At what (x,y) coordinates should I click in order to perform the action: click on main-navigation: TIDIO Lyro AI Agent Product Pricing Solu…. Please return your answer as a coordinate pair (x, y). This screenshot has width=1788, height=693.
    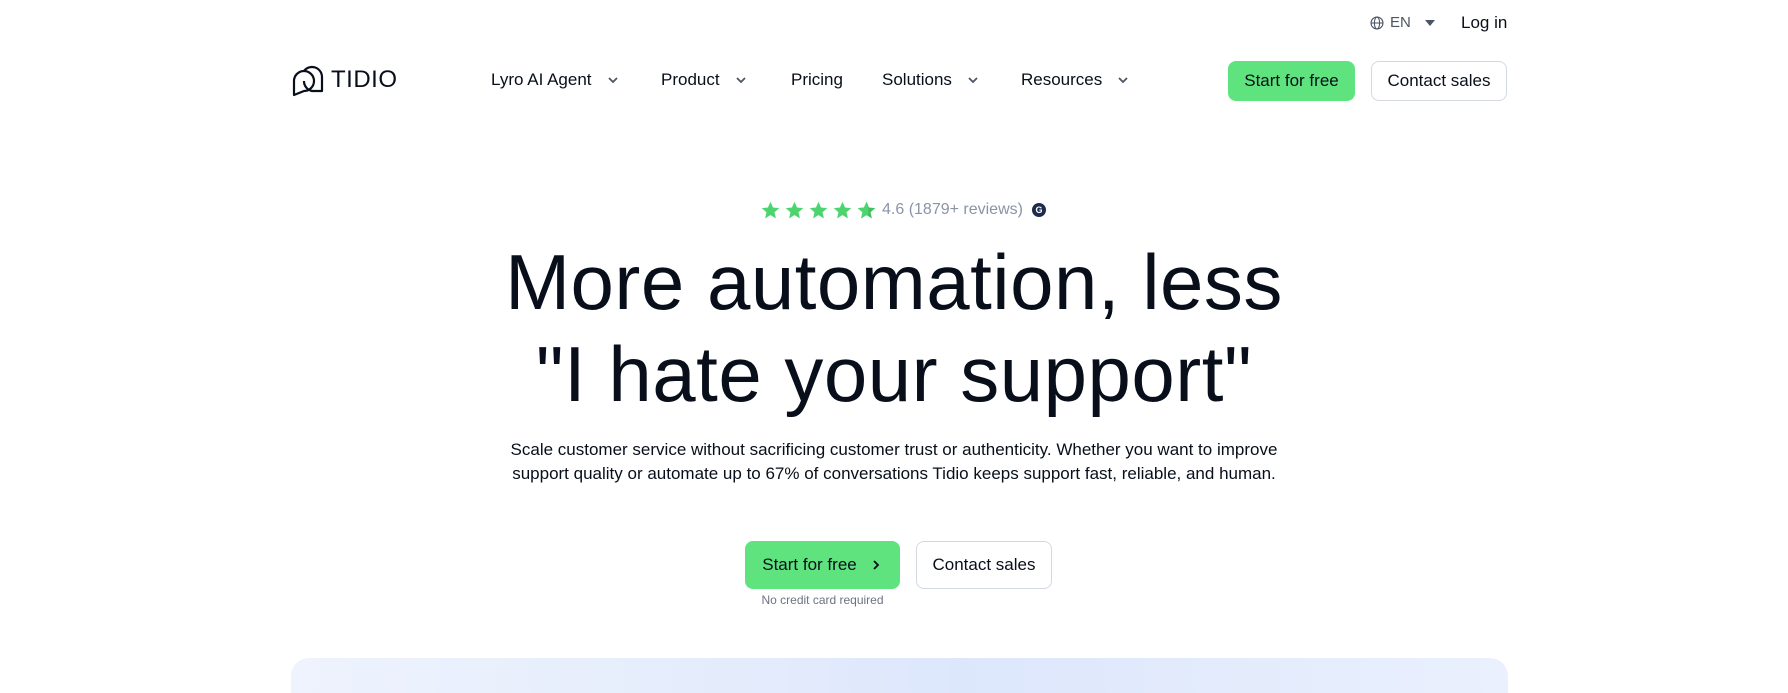
    Looking at the image, I should click on (894, 81).